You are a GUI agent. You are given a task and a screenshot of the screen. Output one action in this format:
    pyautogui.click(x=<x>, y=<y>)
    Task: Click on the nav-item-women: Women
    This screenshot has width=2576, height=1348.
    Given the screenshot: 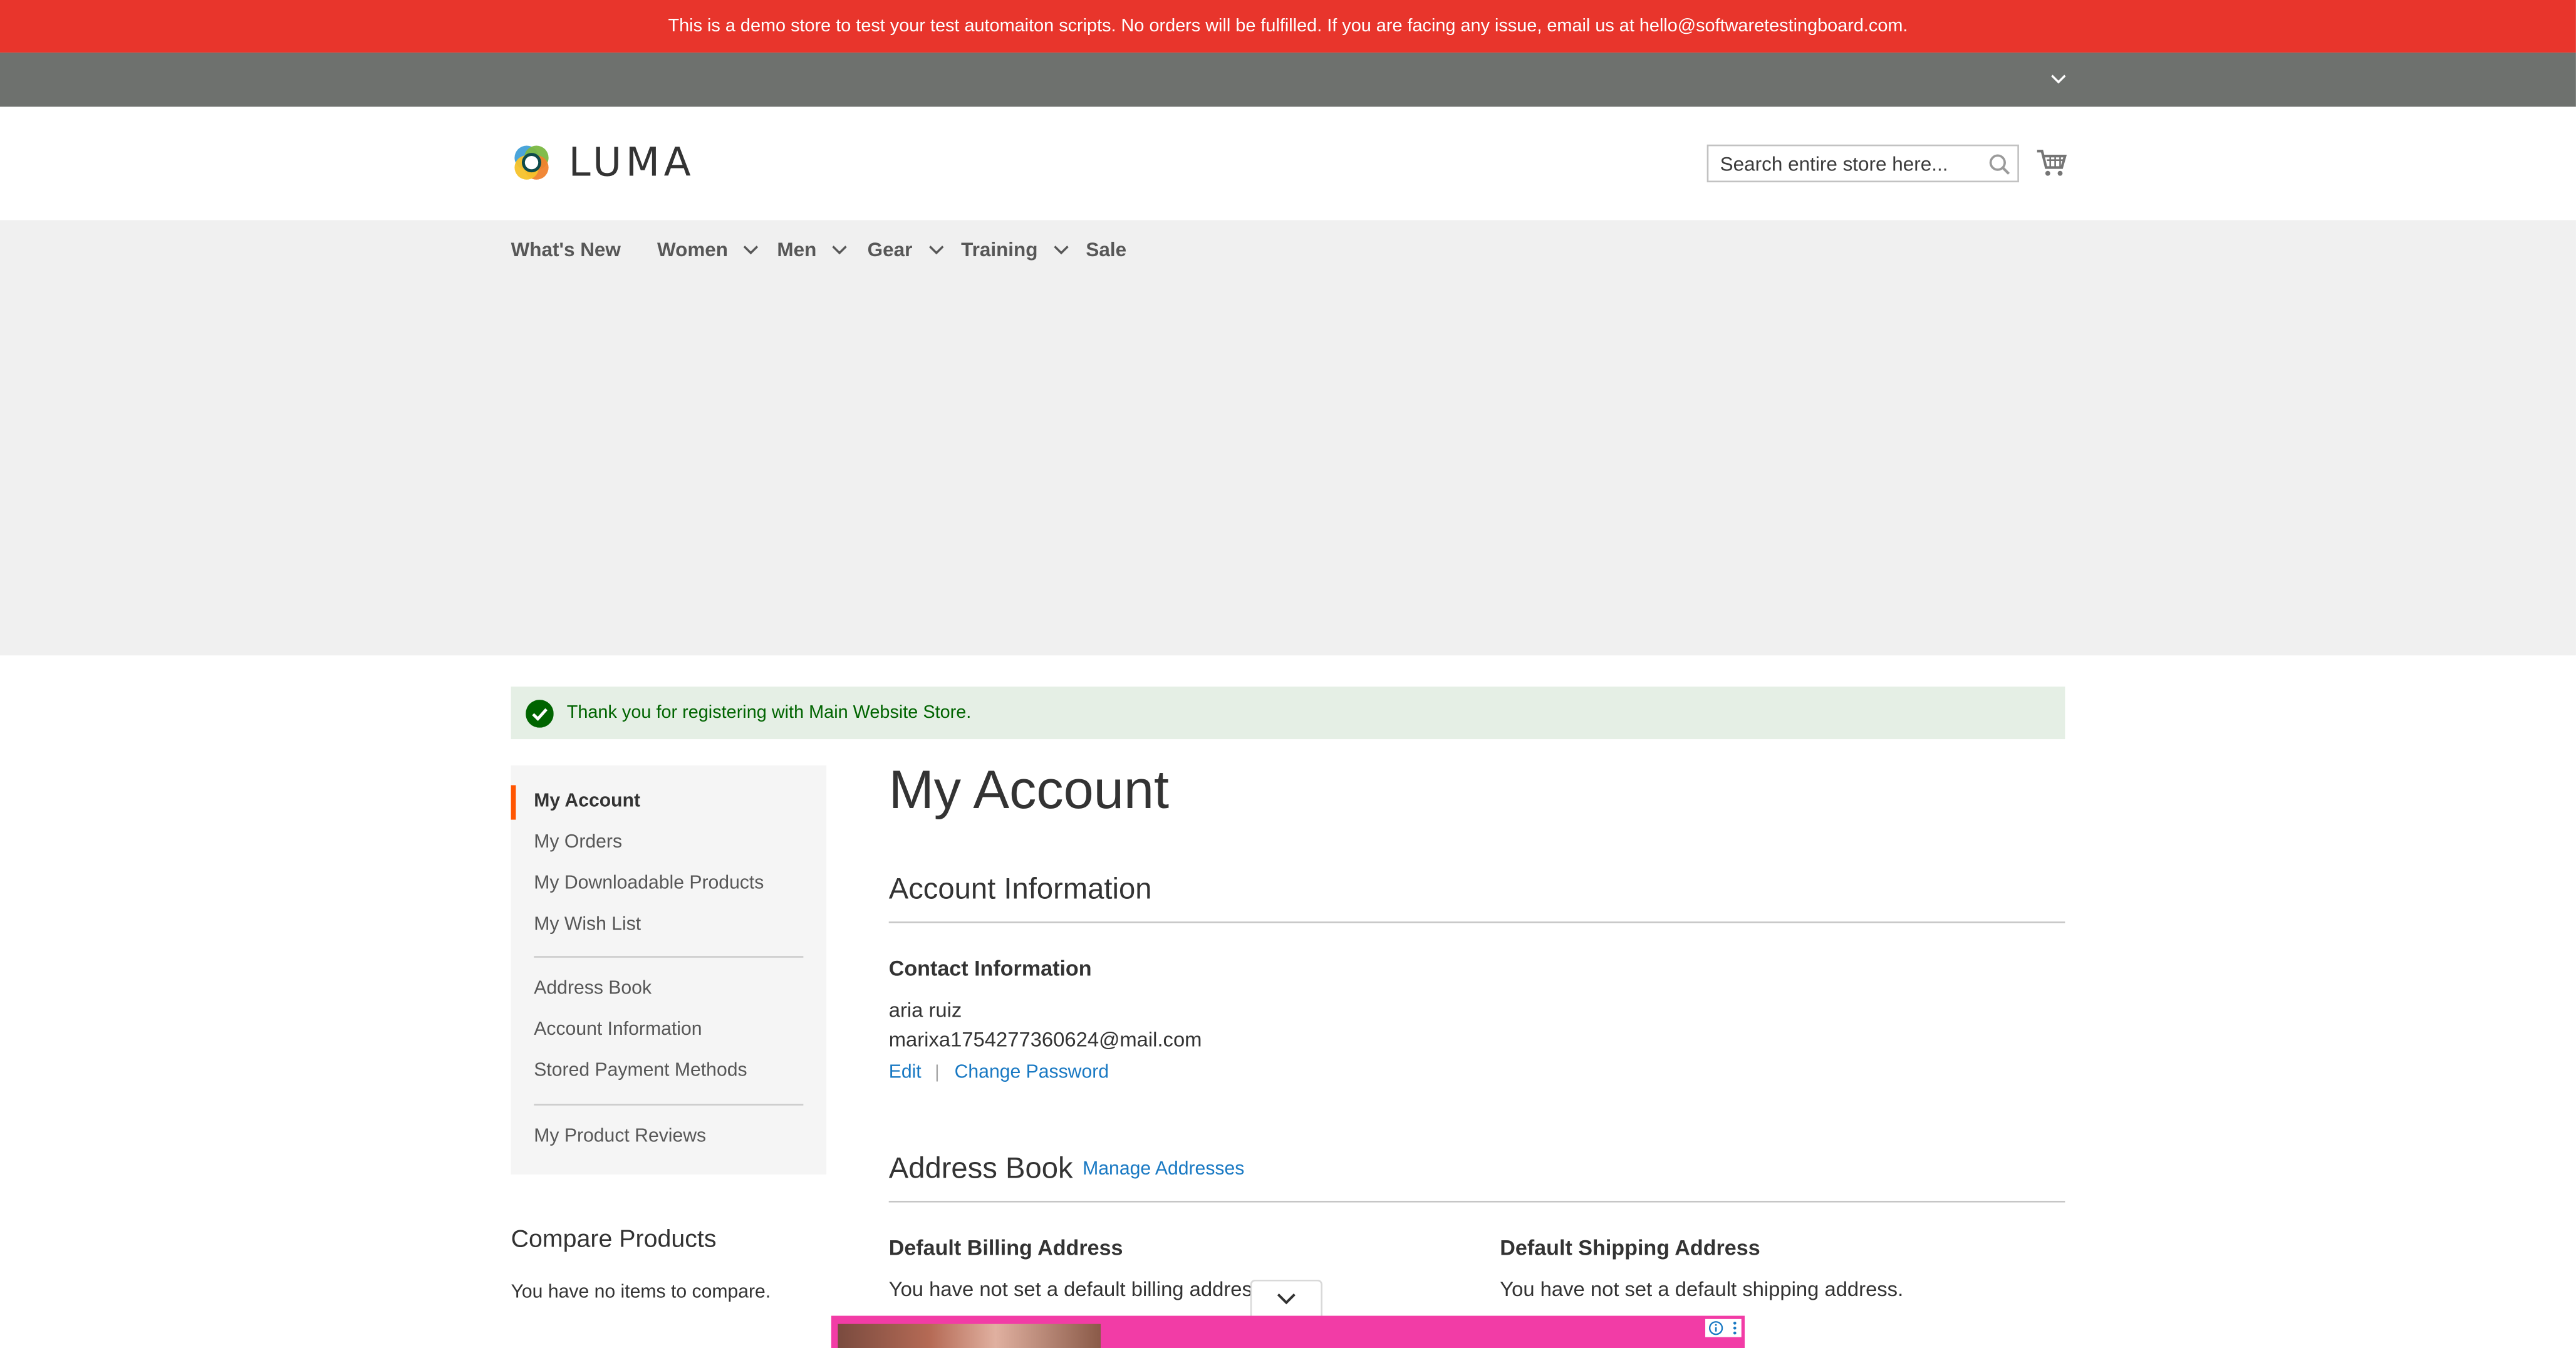 What is the action you would take?
    pyautogui.click(x=708, y=250)
    